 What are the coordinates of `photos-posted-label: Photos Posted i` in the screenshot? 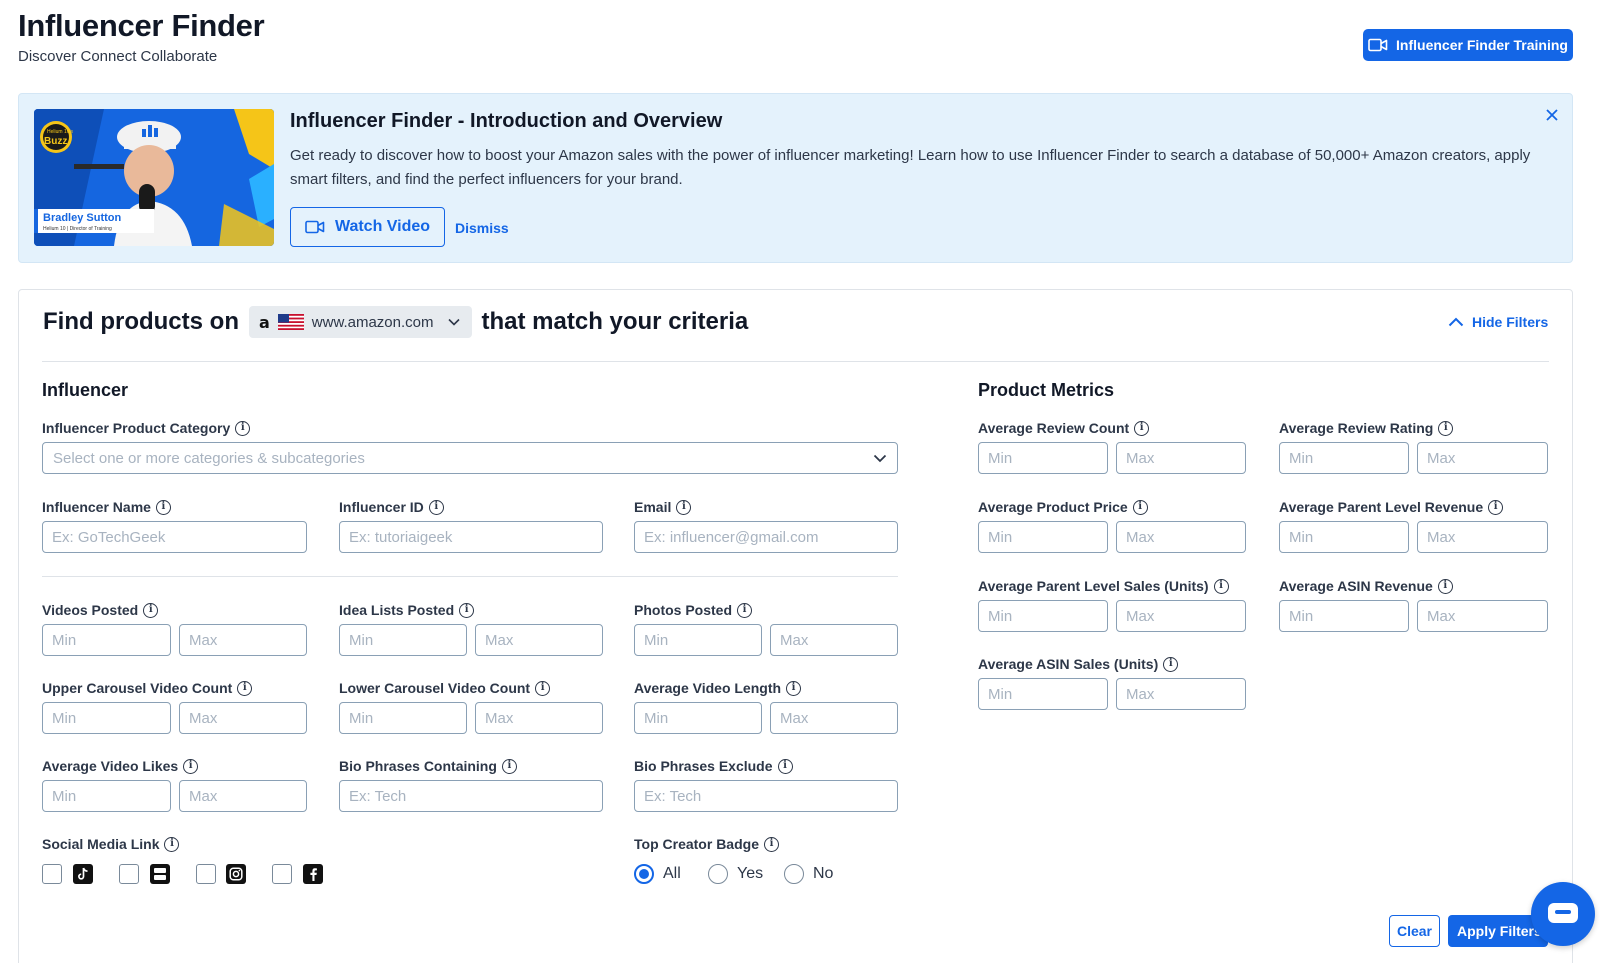 It's located at (693, 610).